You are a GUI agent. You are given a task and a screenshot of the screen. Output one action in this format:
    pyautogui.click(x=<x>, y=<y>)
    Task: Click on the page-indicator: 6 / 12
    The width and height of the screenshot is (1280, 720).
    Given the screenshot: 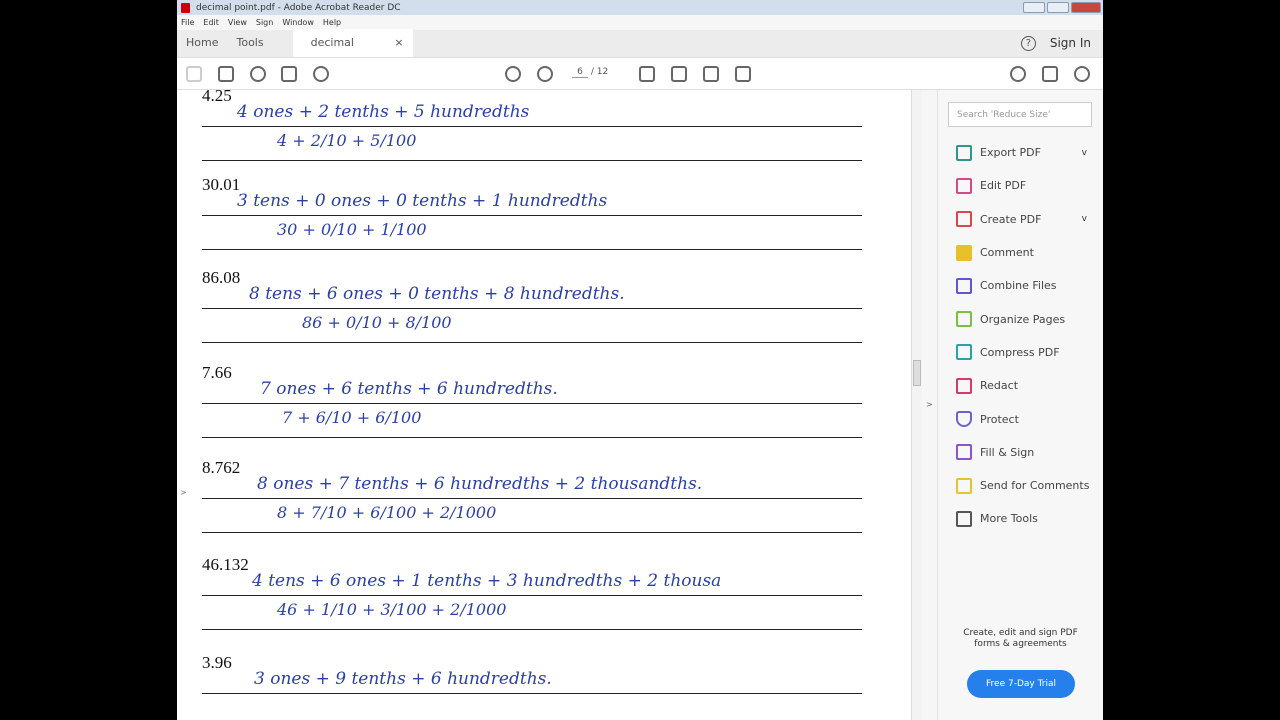 What is the action you would take?
    pyautogui.click(x=590, y=72)
    